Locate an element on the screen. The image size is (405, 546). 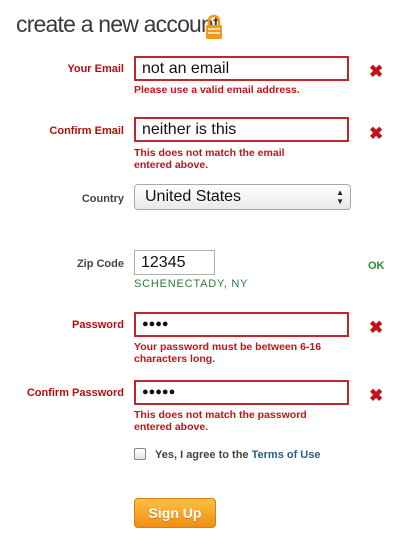
confirm-email-error-icon: ✖ is located at coordinates (376, 133).